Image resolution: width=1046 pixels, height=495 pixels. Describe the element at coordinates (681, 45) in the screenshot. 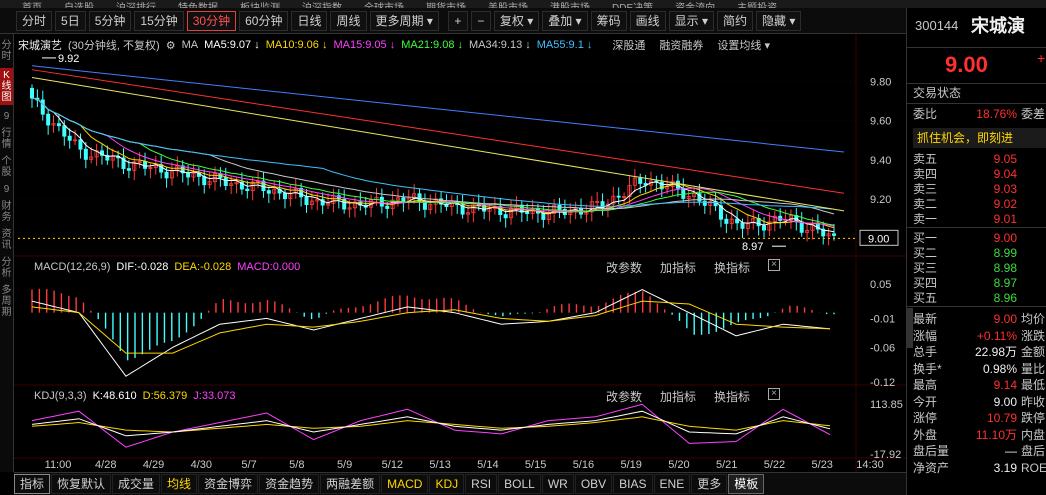

I see `main-extra-tab: 融资融券` at that location.